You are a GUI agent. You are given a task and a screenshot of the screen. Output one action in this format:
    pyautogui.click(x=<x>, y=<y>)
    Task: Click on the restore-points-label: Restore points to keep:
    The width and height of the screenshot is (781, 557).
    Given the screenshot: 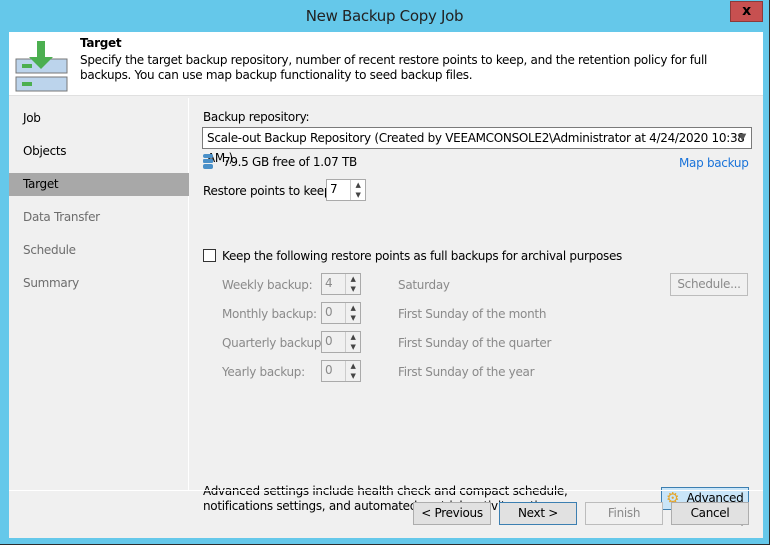 What is the action you would take?
    pyautogui.click(x=269, y=191)
    